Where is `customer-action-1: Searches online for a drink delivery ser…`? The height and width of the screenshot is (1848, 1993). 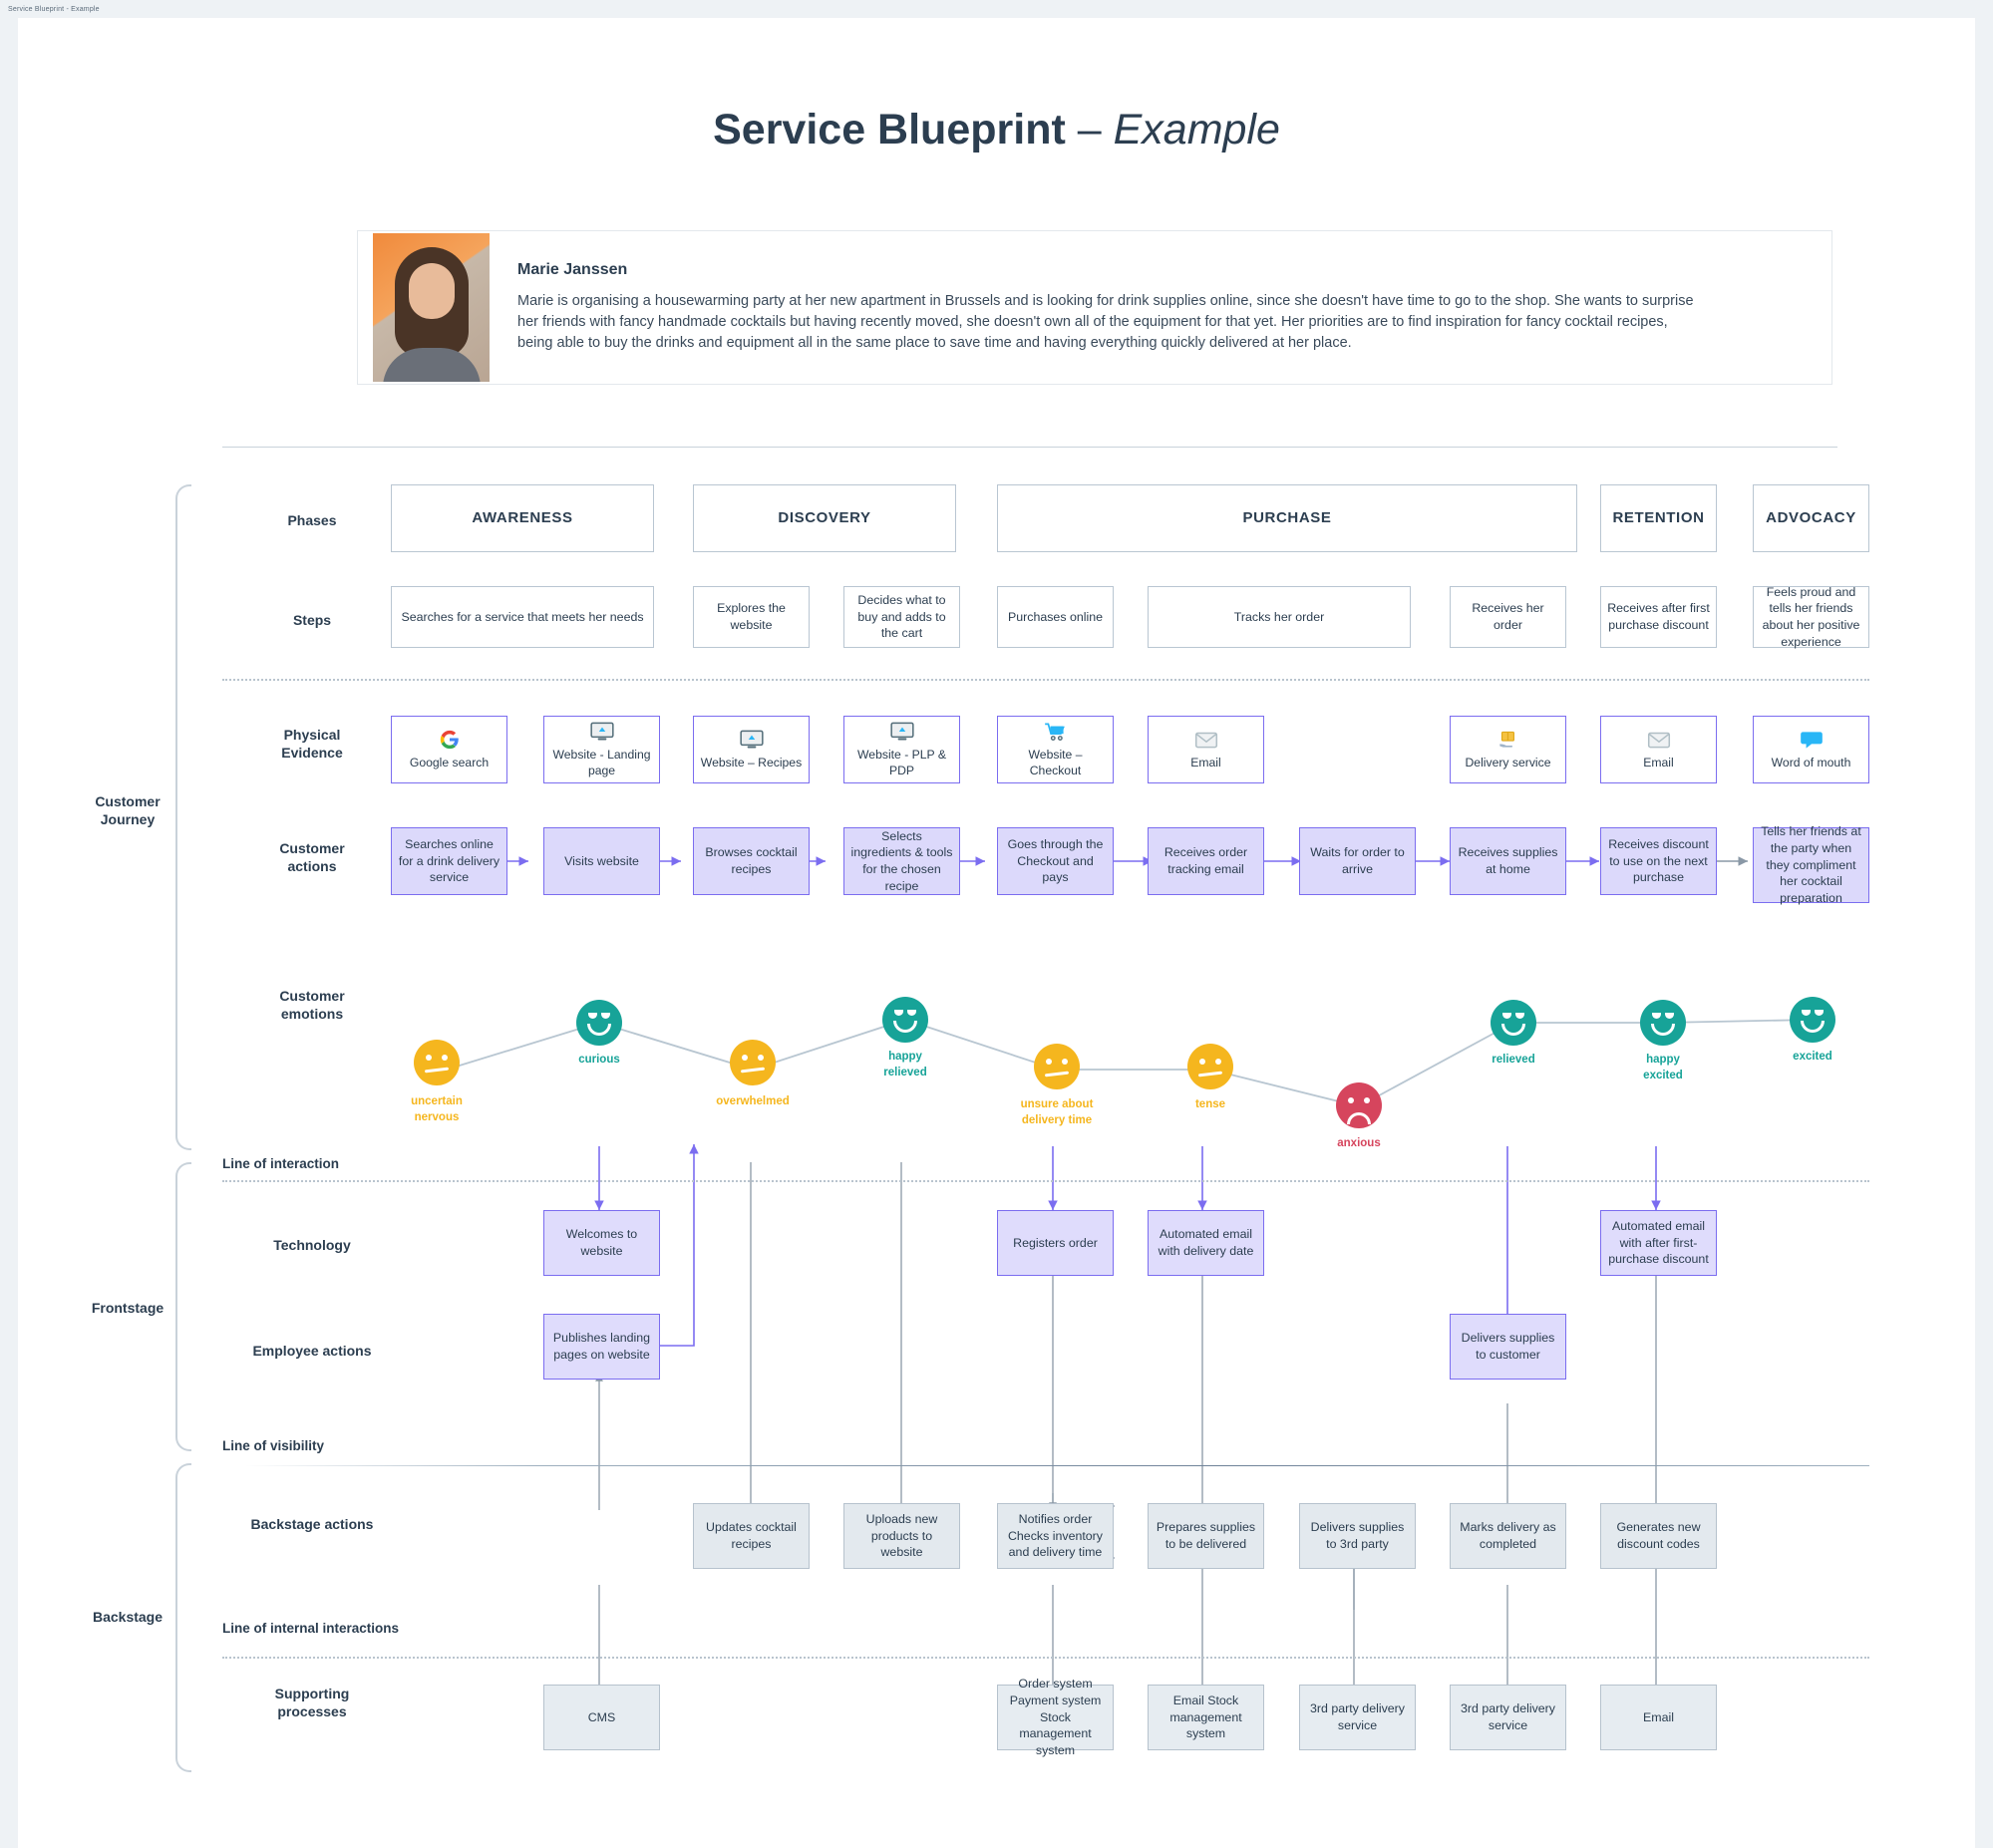
customer-action-1: Searches online for a drink delivery ser… is located at coordinates (449, 861).